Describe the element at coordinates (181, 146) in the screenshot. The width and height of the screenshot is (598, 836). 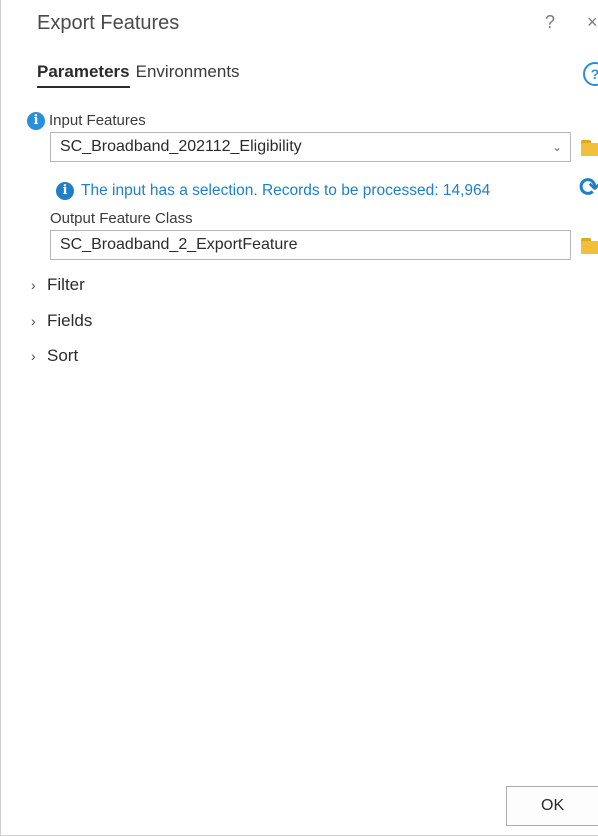
I see `input-features-value: SC_Broadband_202112_Eligibility` at that location.